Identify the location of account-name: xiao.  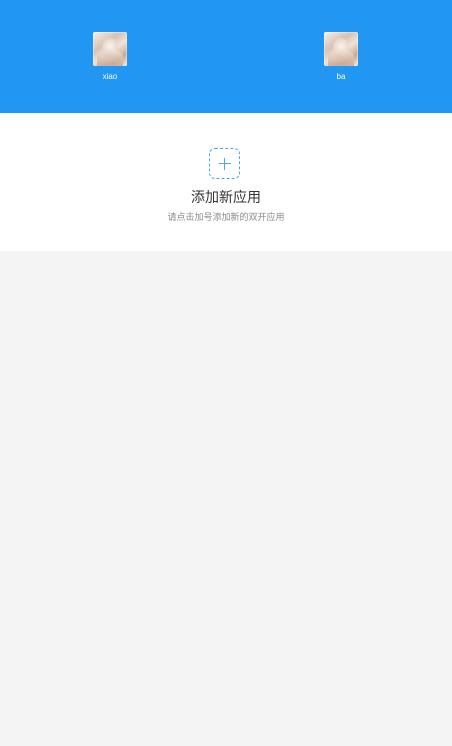
(110, 76).